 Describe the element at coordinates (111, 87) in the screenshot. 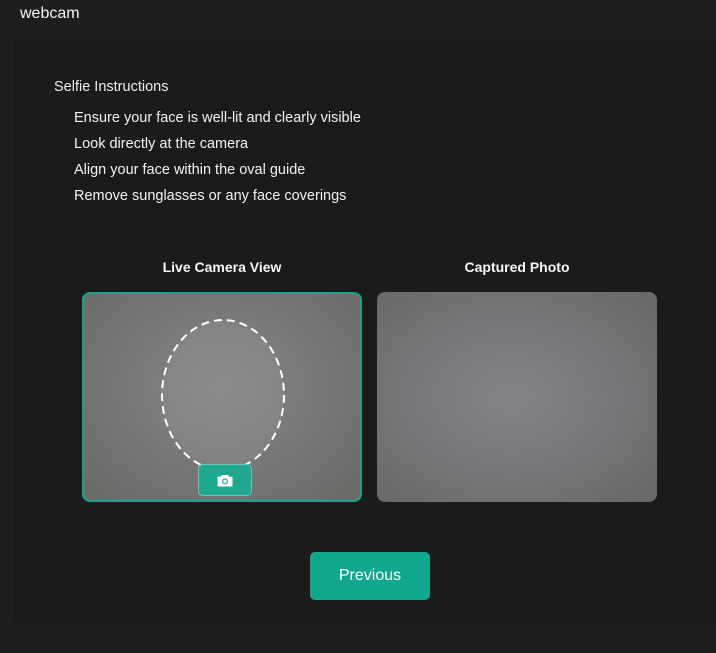

I see `instructions-heading: Selfie Instructions` at that location.